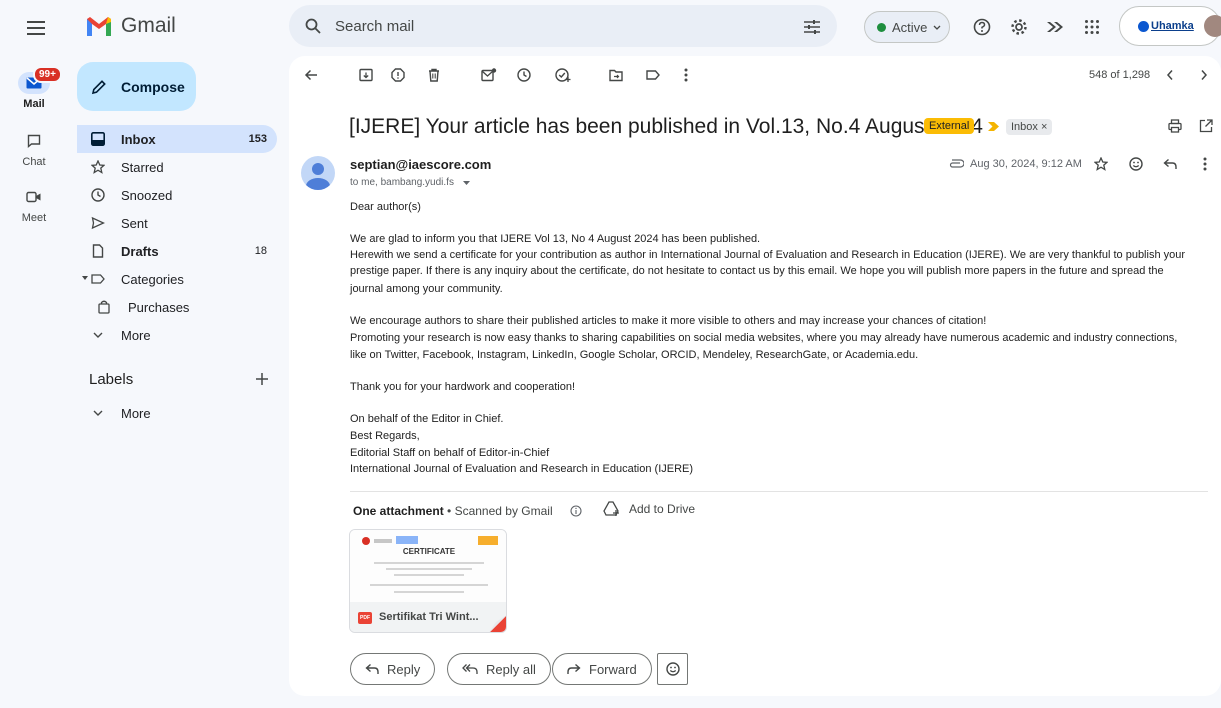  I want to click on reply-button: Reply, so click(393, 669).